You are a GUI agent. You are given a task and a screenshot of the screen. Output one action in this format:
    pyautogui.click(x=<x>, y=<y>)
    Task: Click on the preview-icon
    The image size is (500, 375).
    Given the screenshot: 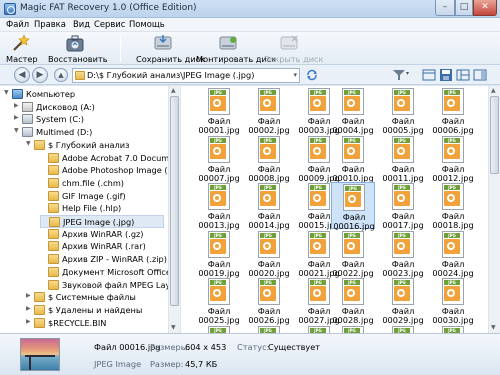 What is the action you would take?
    pyautogui.click(x=480, y=75)
    